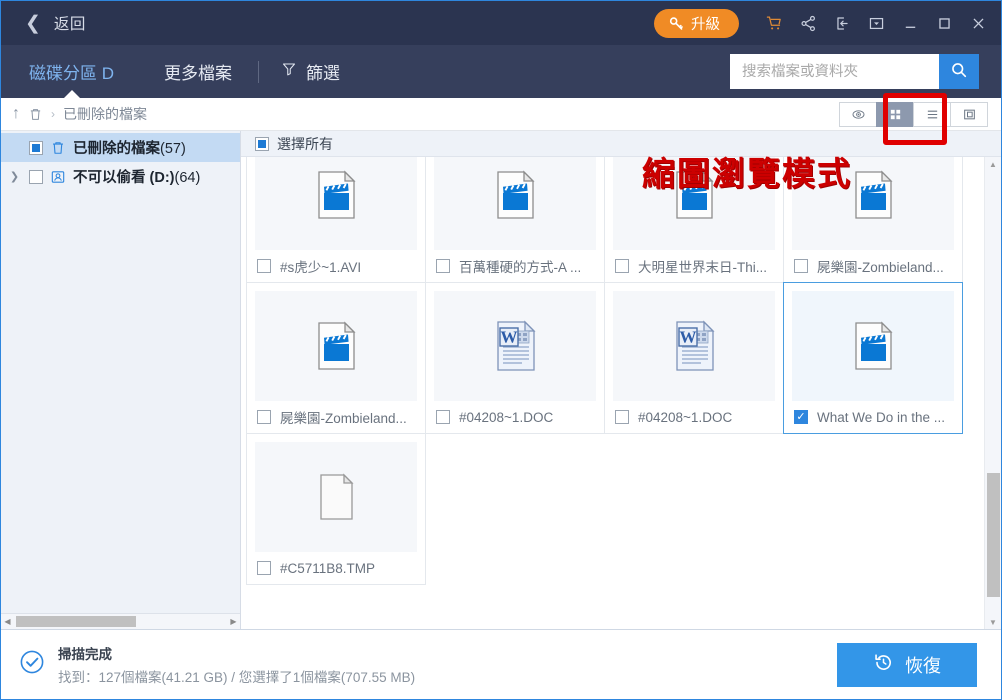 This screenshot has height=700, width=1002. Describe the element at coordinates (116, 149) in the screenshot. I see `deleted-files-name: 已刪除的檔案` at that location.